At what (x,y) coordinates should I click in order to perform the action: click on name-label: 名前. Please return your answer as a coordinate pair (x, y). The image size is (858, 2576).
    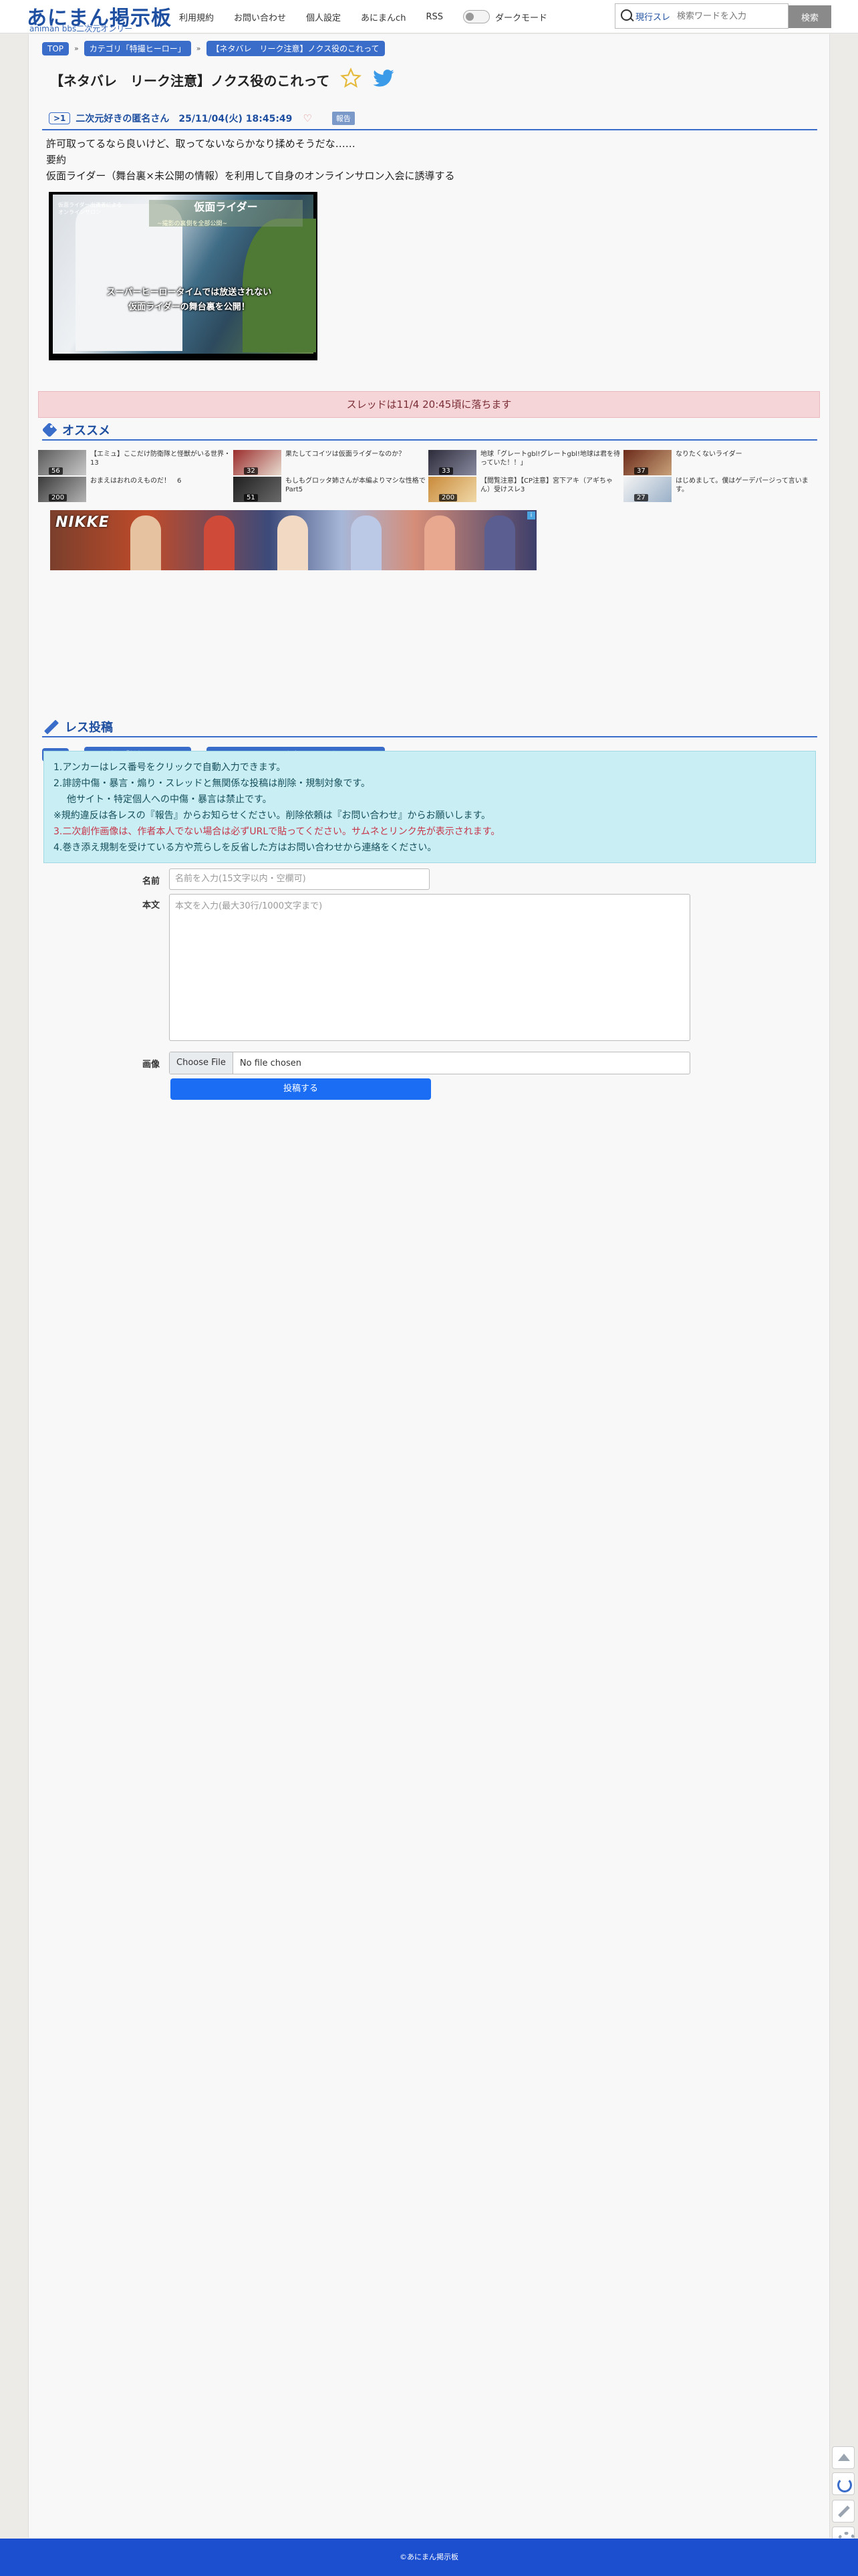
    Looking at the image, I should click on (151, 881).